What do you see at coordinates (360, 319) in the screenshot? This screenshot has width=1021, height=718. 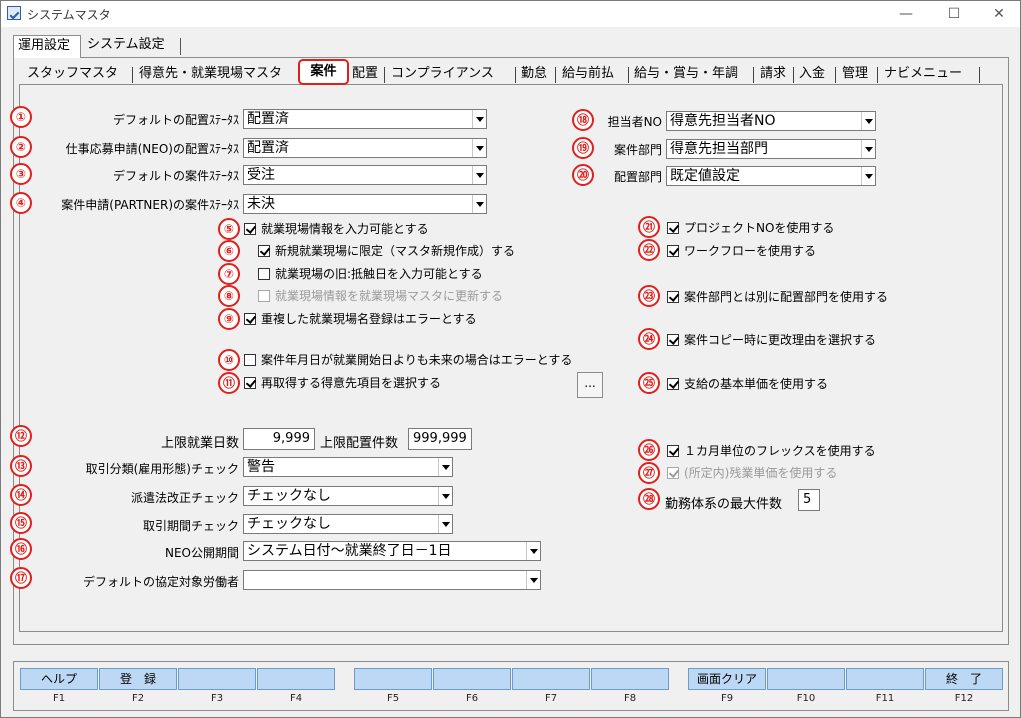 I see `checkbox-duplicate-genba-error: 重複した就業現場名登録はエラーとする` at bounding box center [360, 319].